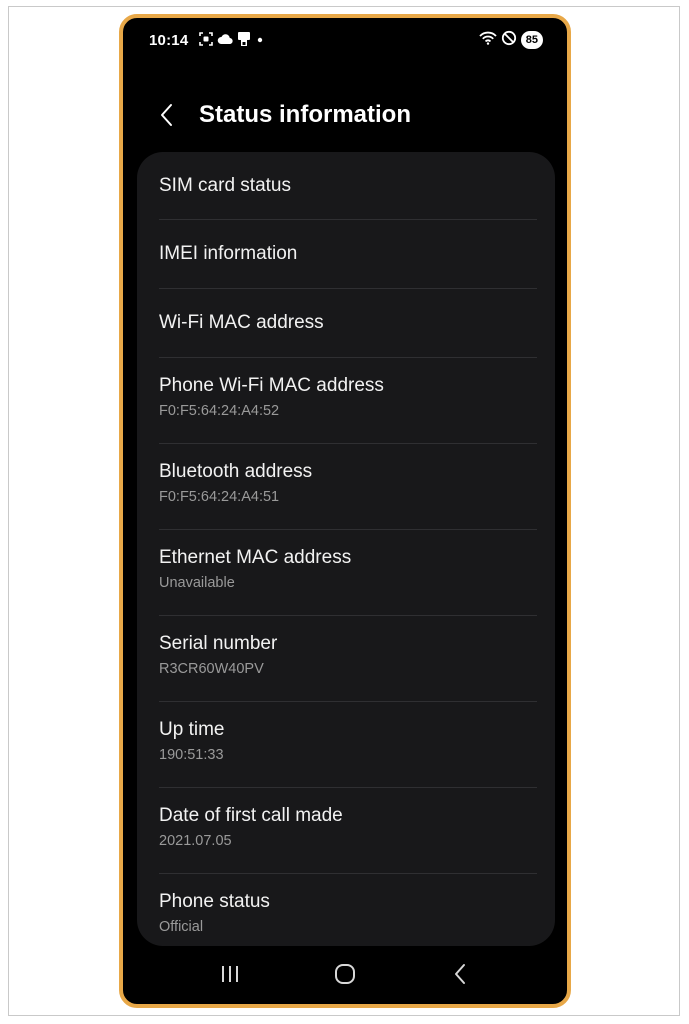 This screenshot has height=1024, width=689. Describe the element at coordinates (348, 910) in the screenshot. I see `list-item-phone-status: Phone status Official` at that location.